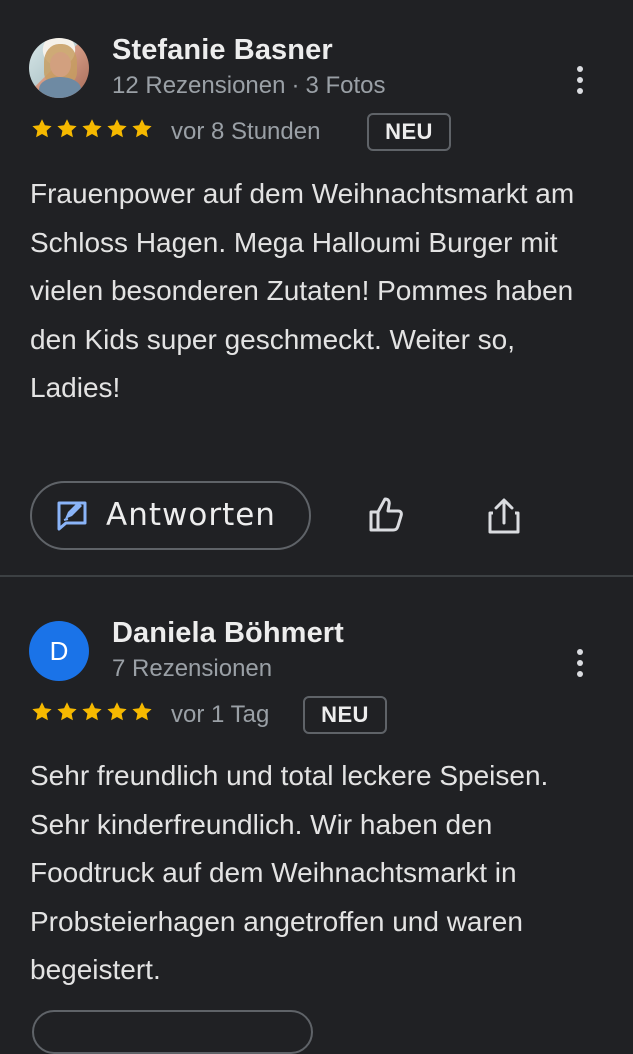  What do you see at coordinates (60, 87) in the screenshot?
I see `avatar-shirt` at bounding box center [60, 87].